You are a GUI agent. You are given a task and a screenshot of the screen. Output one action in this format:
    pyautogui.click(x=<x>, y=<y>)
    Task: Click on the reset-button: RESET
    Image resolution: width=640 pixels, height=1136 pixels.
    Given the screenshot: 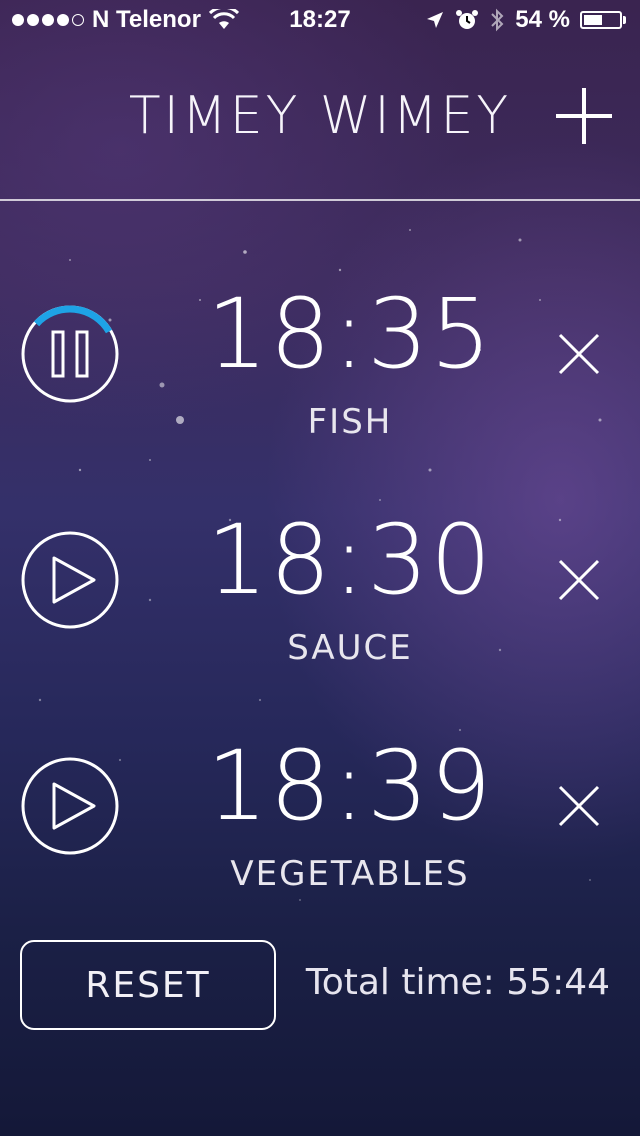 What is the action you would take?
    pyautogui.click(x=148, y=985)
    